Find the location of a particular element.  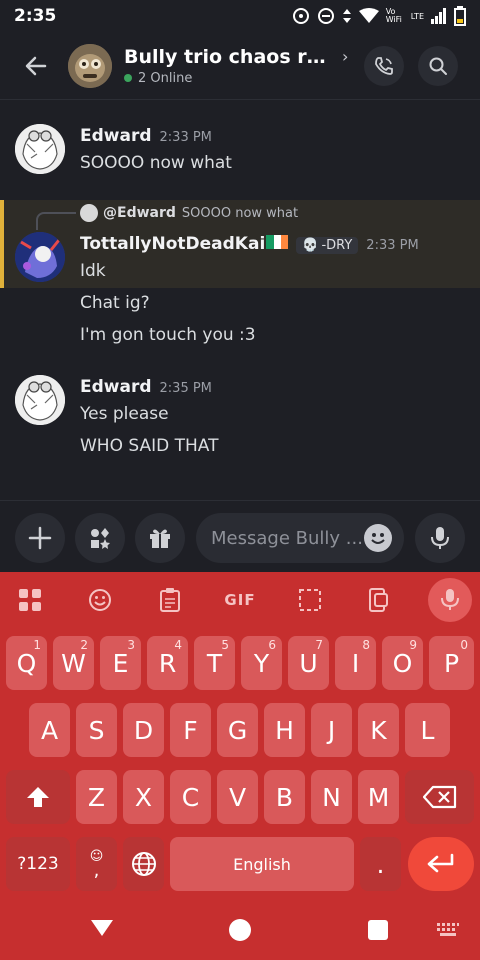

key-a: A is located at coordinates (49, 730).